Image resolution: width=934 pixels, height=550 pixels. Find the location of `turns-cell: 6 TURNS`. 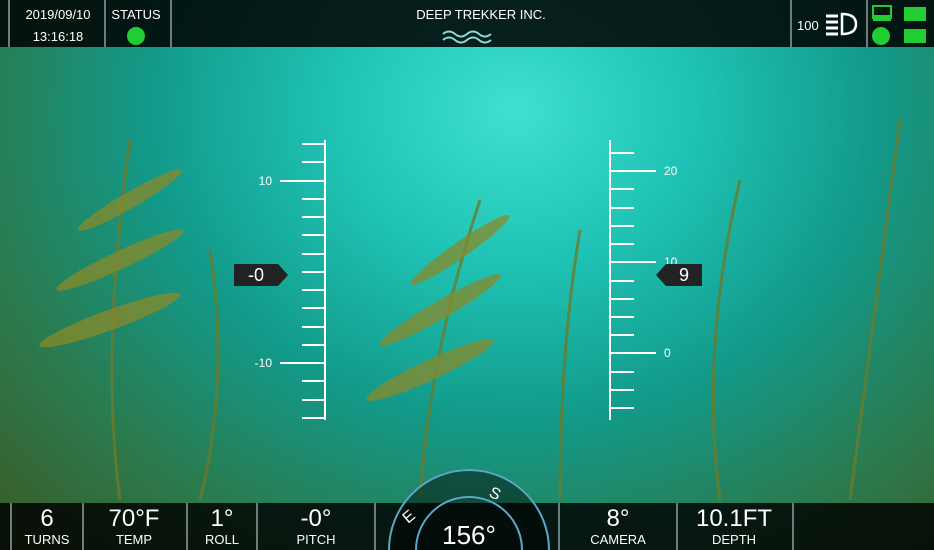

turns-cell: 6 TURNS is located at coordinates (47, 526).